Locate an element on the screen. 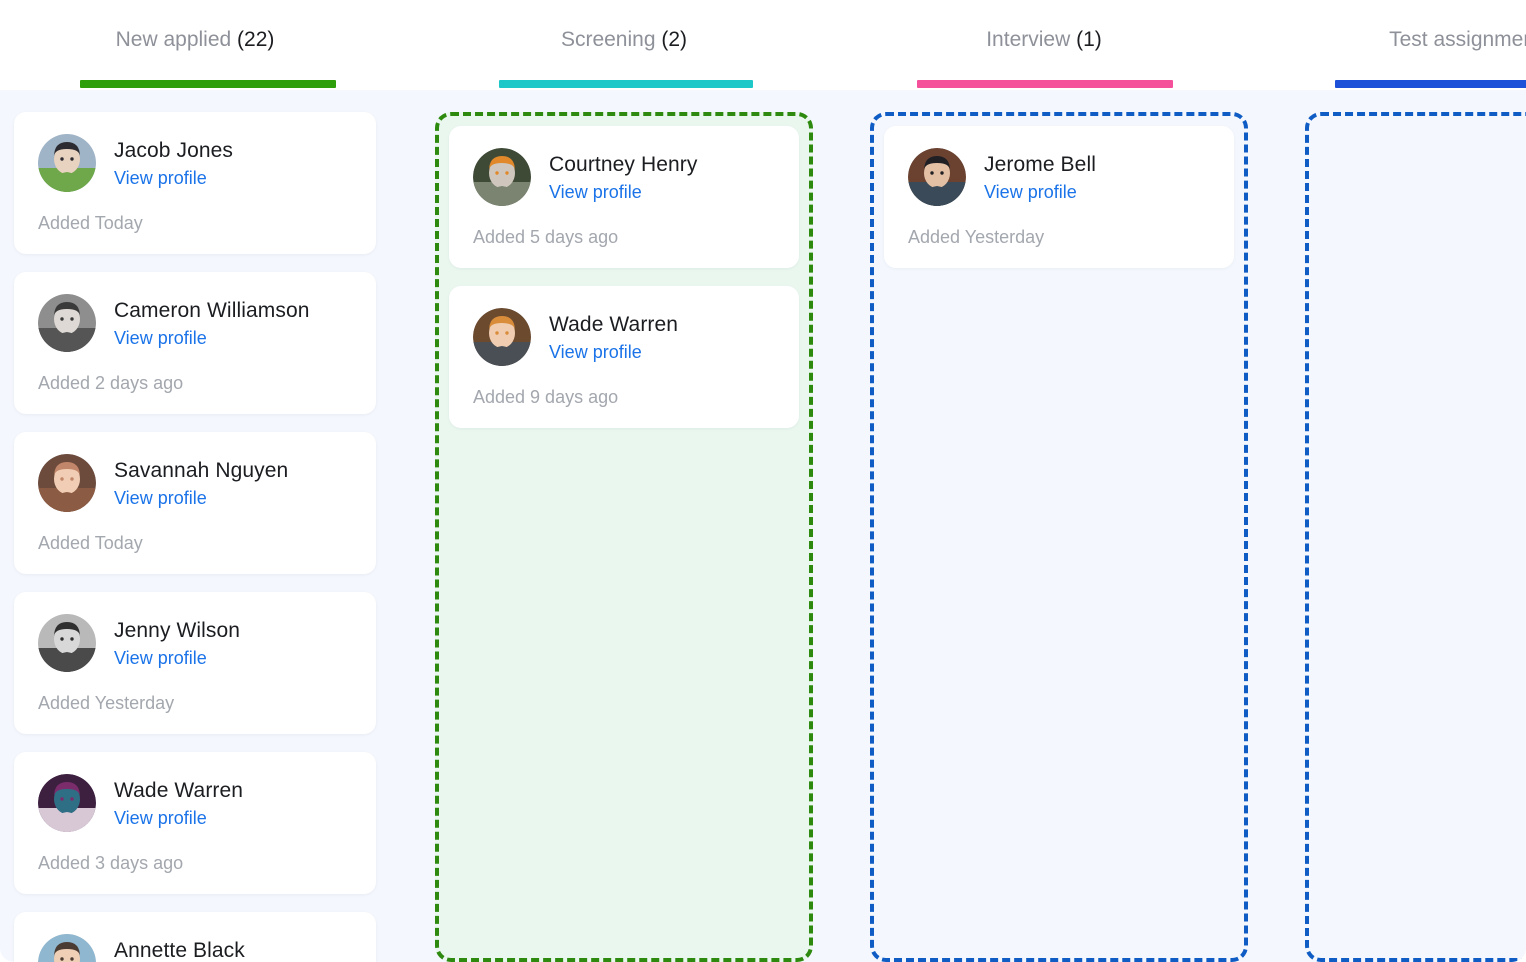 The width and height of the screenshot is (1526, 962). candidate-card: Jacob Jones View profile Added Today is located at coordinates (195, 183).